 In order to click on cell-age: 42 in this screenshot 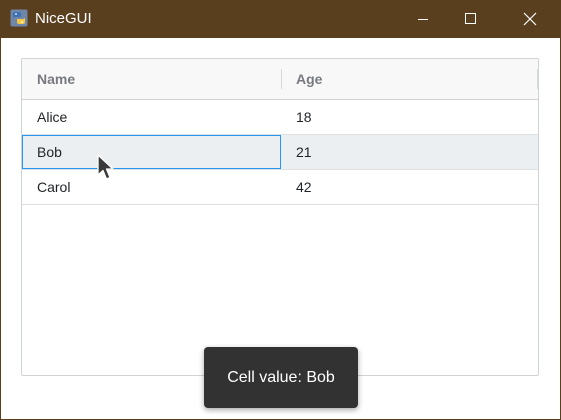, I will do `click(304, 187)`.